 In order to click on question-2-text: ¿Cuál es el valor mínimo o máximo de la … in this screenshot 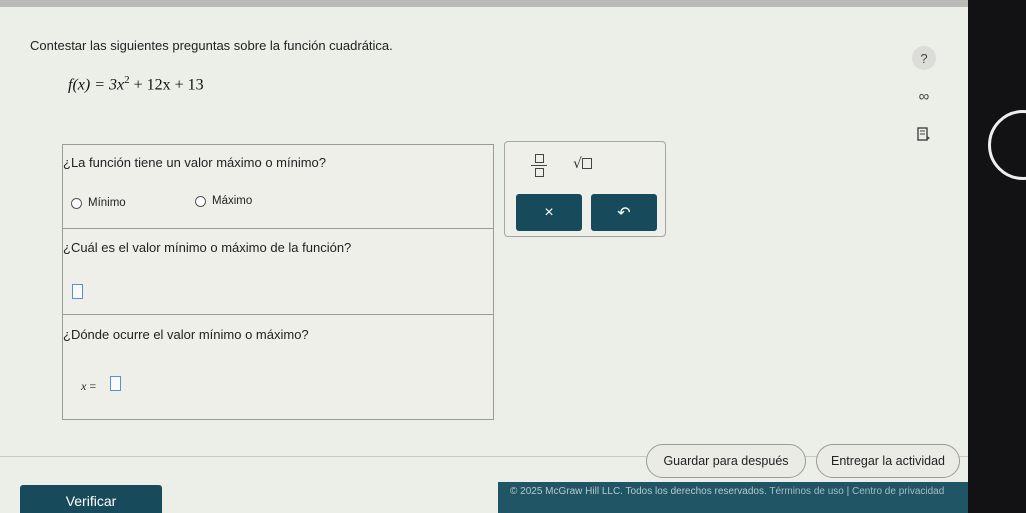, I will do `click(207, 247)`.